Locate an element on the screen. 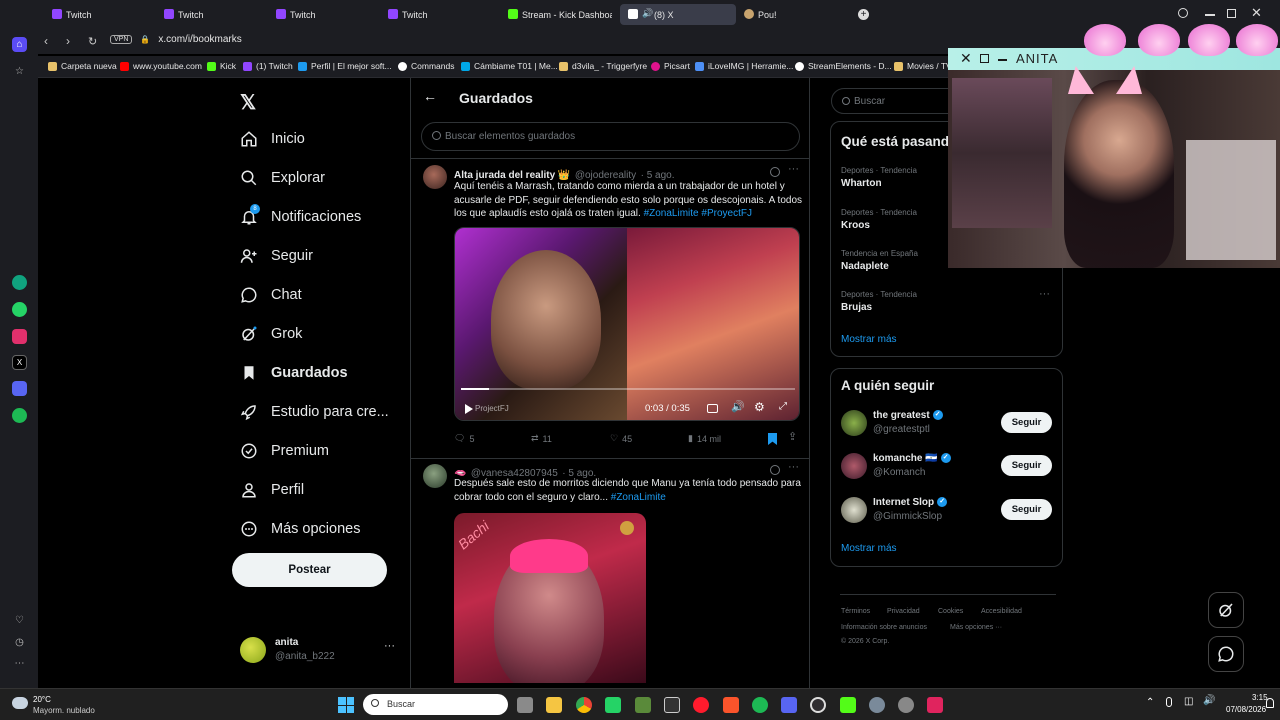  reload-icon: ↻ is located at coordinates (92, 41).